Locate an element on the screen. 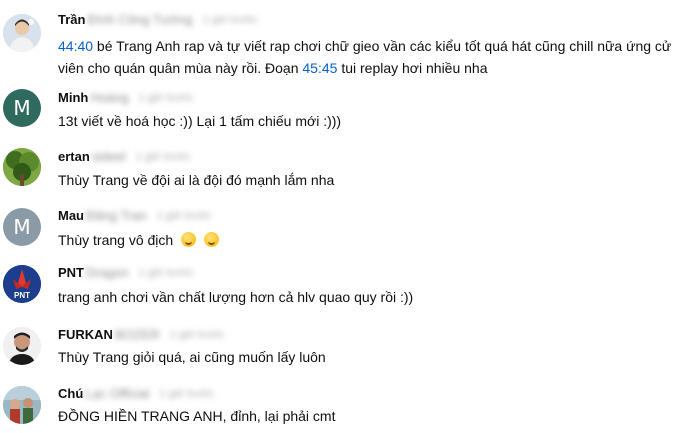 Image resolution: width=700 pixels, height=433 pixels. user-photo-icon is located at coordinates (22, 33).